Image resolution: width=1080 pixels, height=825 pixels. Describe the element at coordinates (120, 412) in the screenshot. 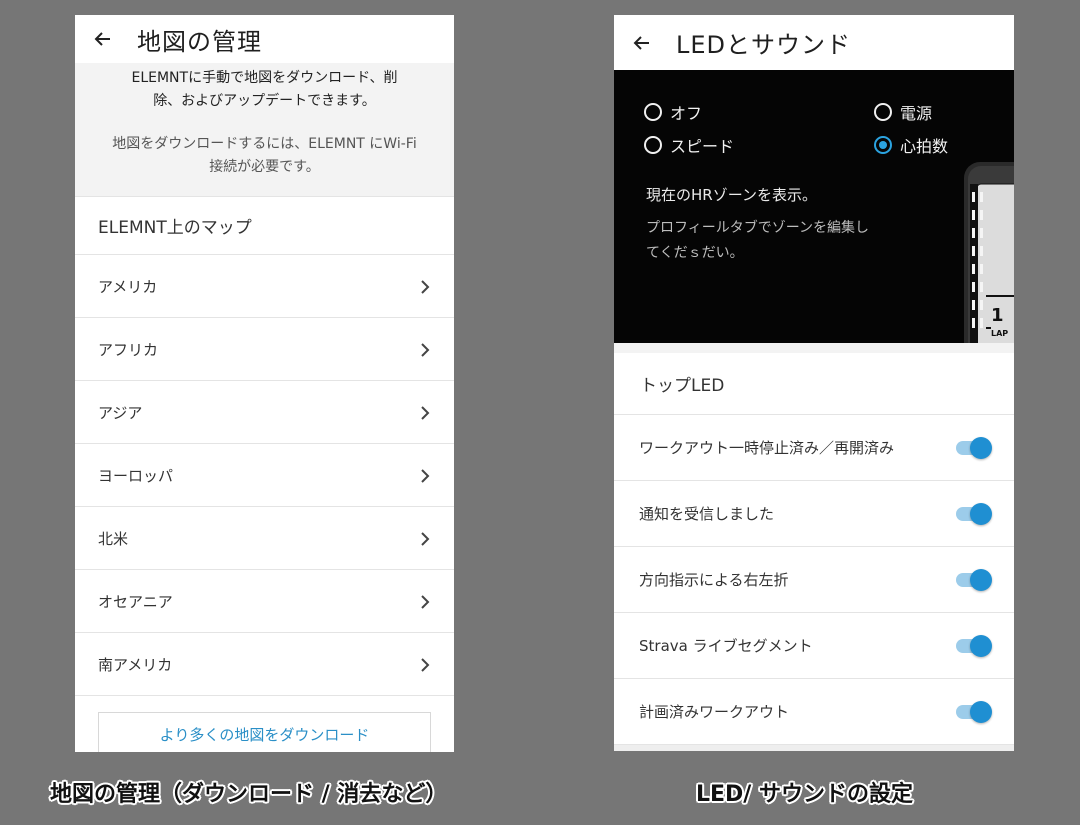

I see `map-item-label: アジア` at that location.